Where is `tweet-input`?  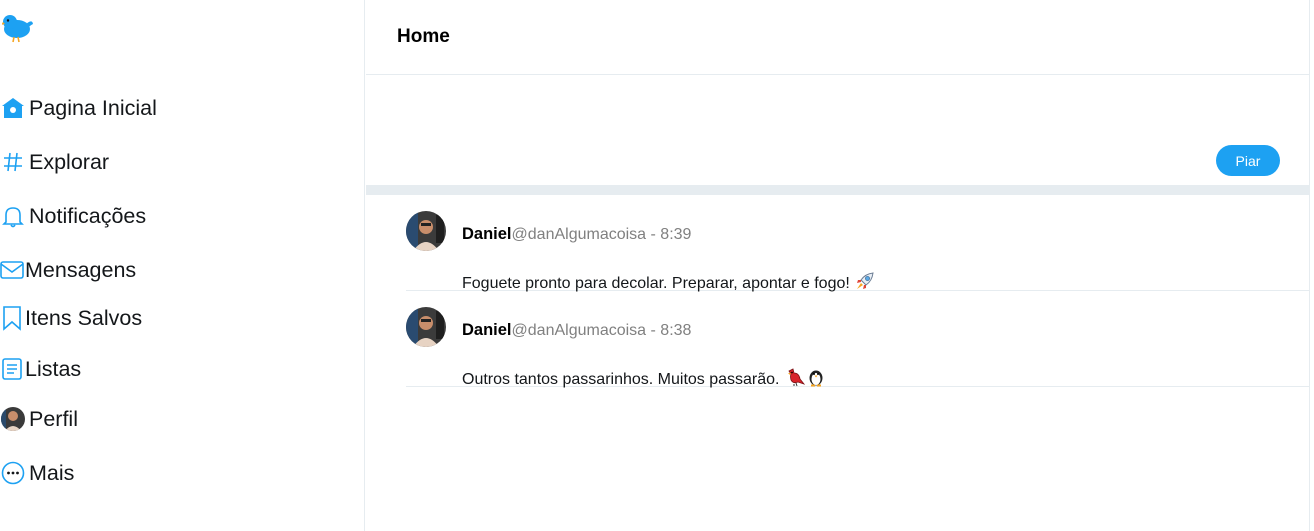 tweet-input is located at coordinates (836, 115).